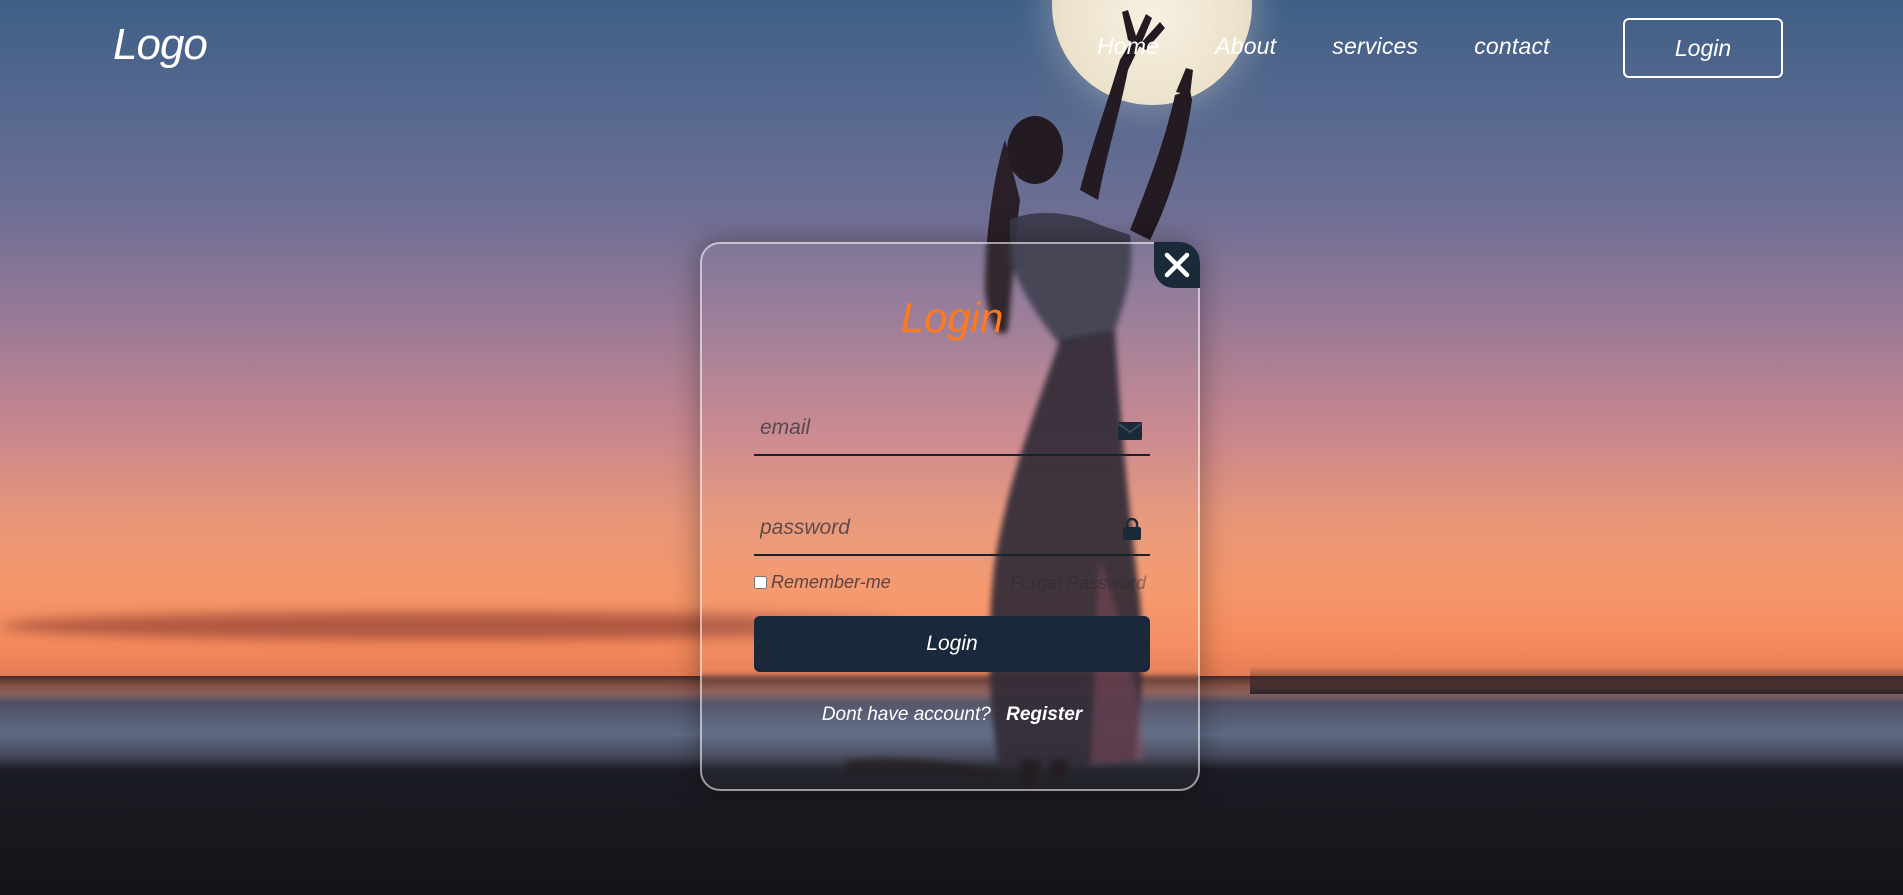 This screenshot has width=1903, height=895. Describe the element at coordinates (1245, 46) in the screenshot. I see `nav-about: About` at that location.